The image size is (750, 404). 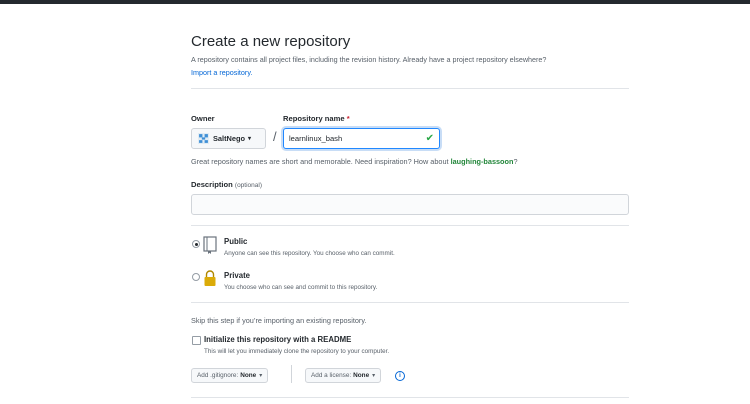 What do you see at coordinates (248, 185) in the screenshot?
I see `optional-tag: (optional)` at bounding box center [248, 185].